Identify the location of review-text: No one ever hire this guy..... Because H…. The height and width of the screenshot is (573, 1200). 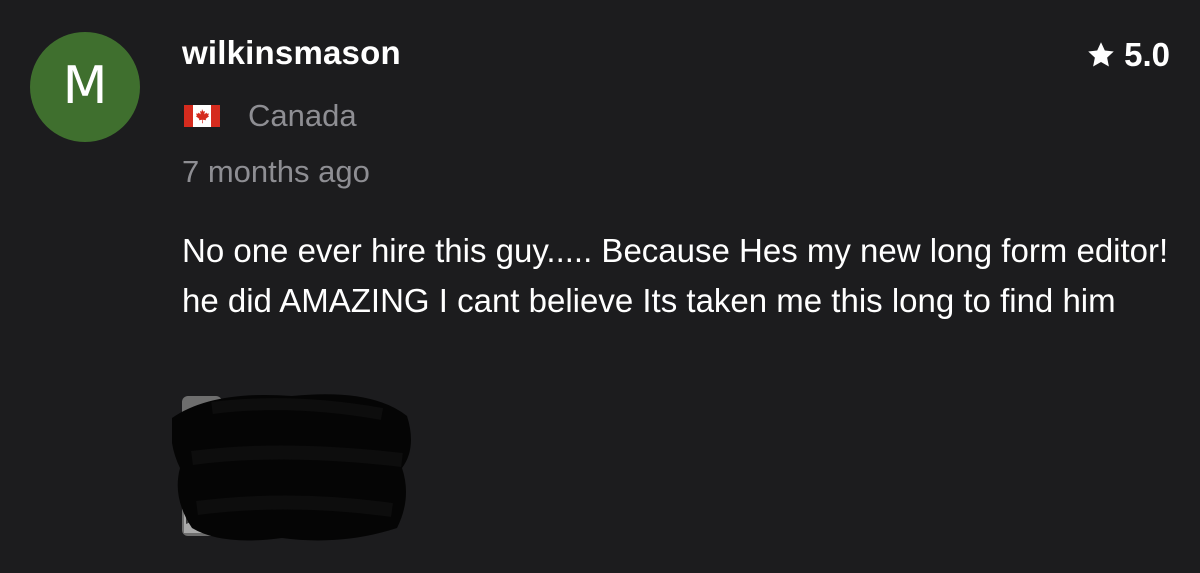
(675, 275).